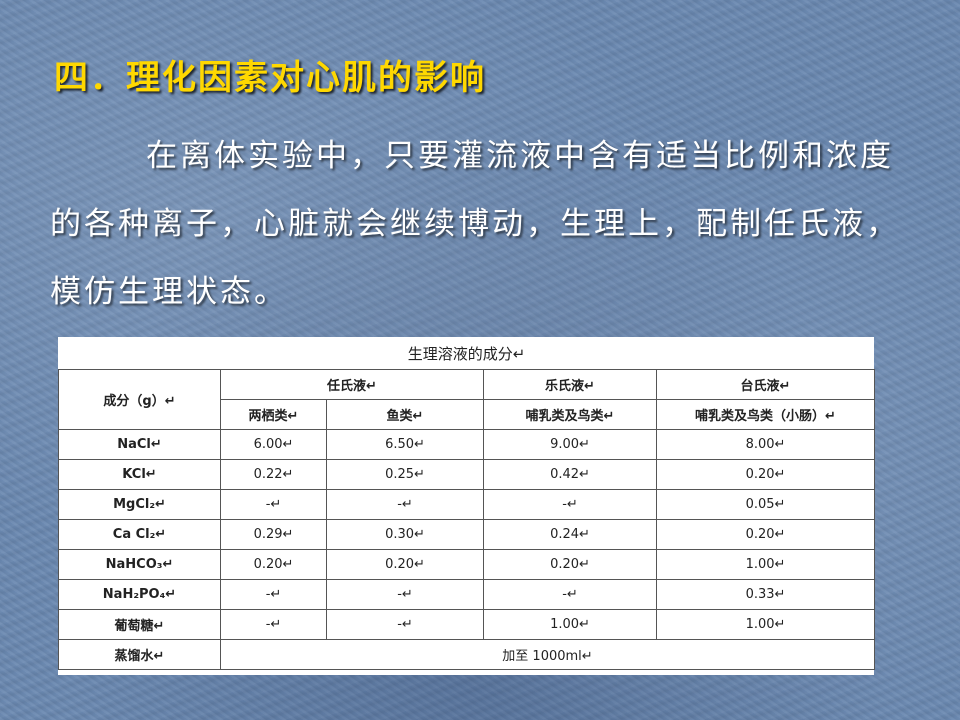 The width and height of the screenshot is (960, 720). I want to click on table-row-water: 蒸馏水↵ 加至 1000ml↵, so click(466, 654).